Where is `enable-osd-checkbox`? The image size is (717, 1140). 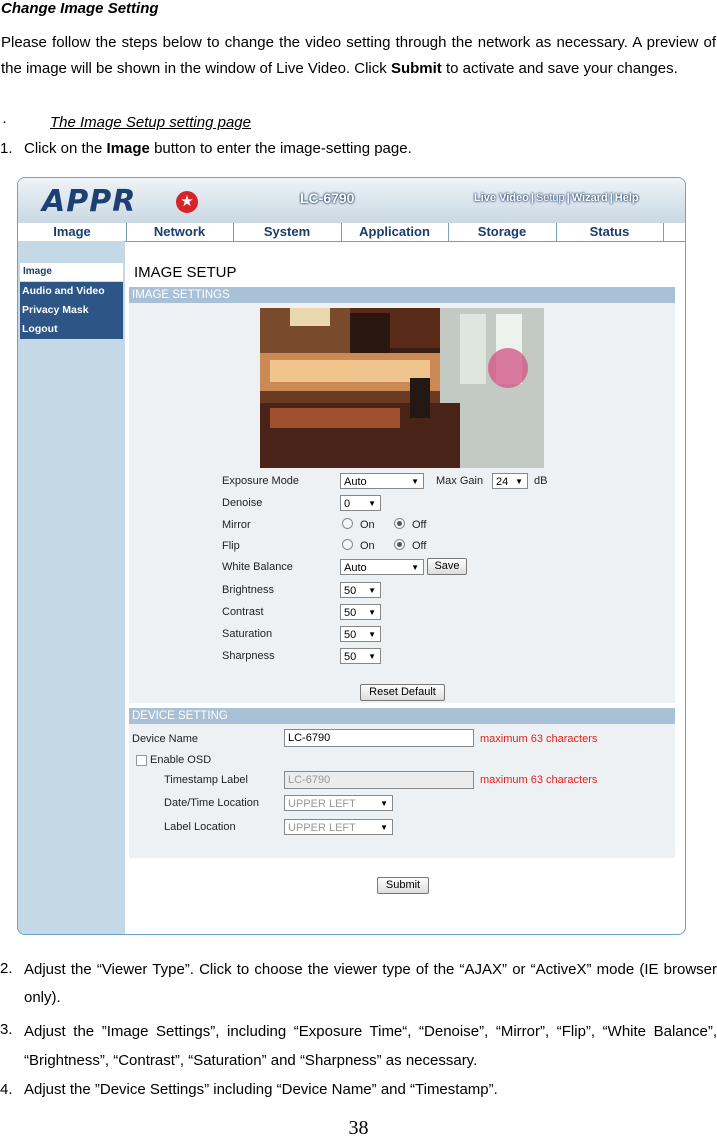 enable-osd-checkbox is located at coordinates (141, 760).